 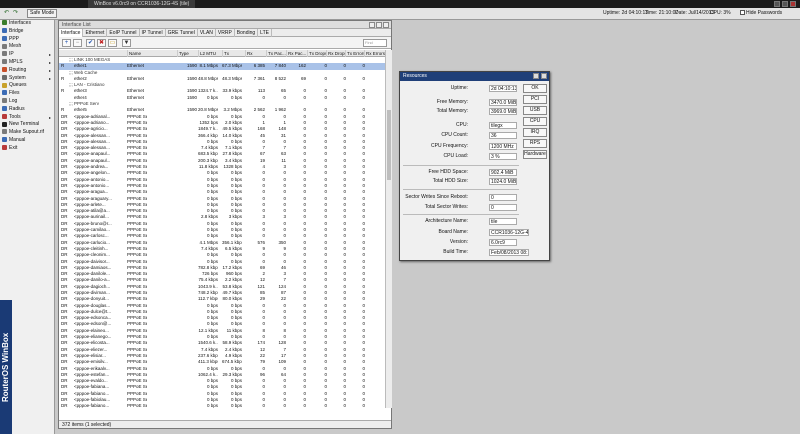 I want to click on terminal-icon, so click(x=4, y=124).